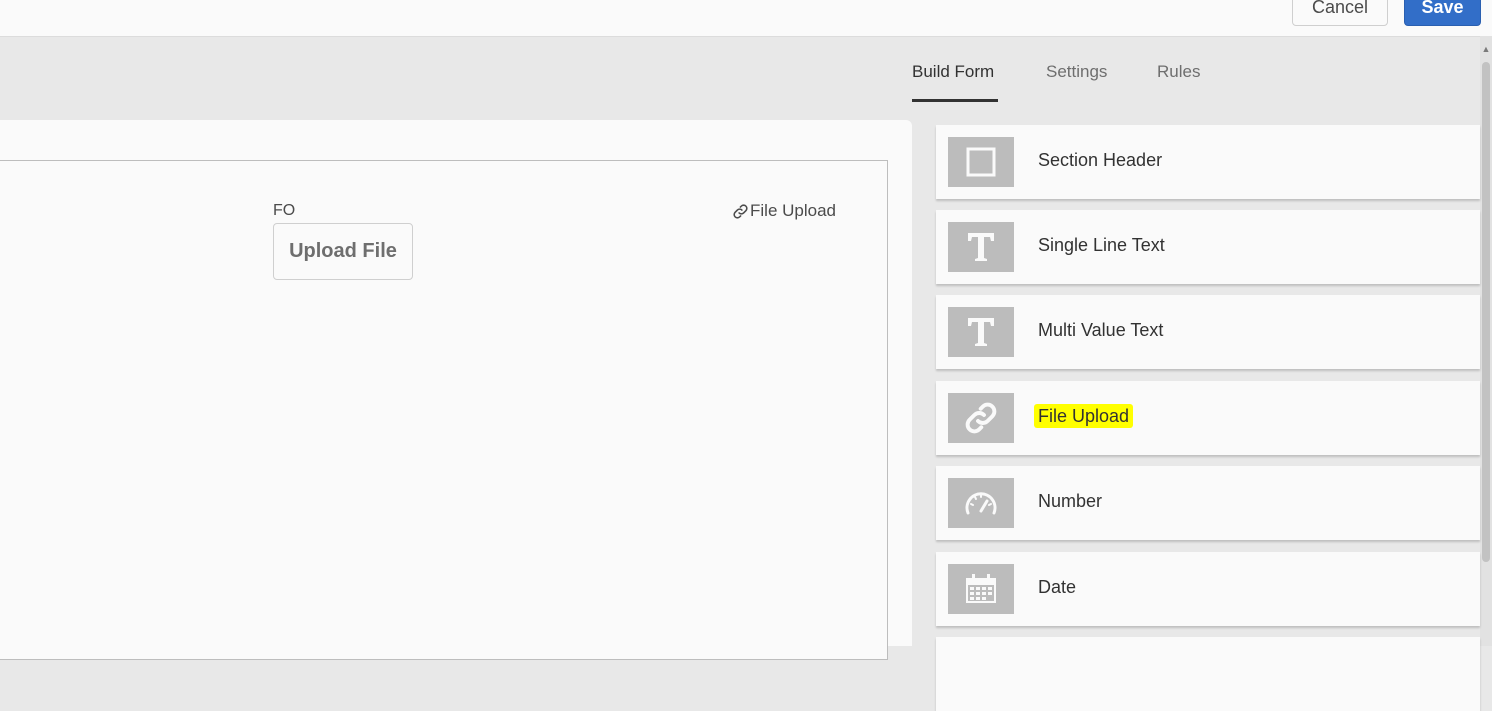  What do you see at coordinates (1100, 160) in the screenshot?
I see `component-label: Section Header` at bounding box center [1100, 160].